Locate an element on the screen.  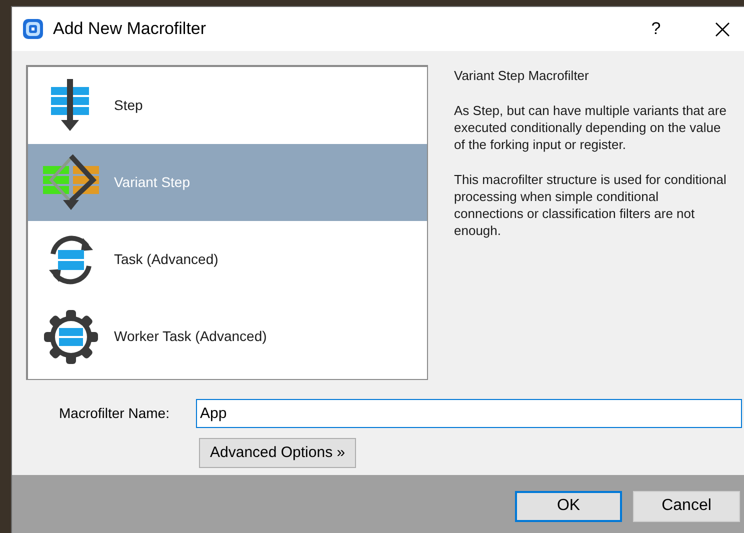
dialog-button: Cancel is located at coordinates (686, 506).